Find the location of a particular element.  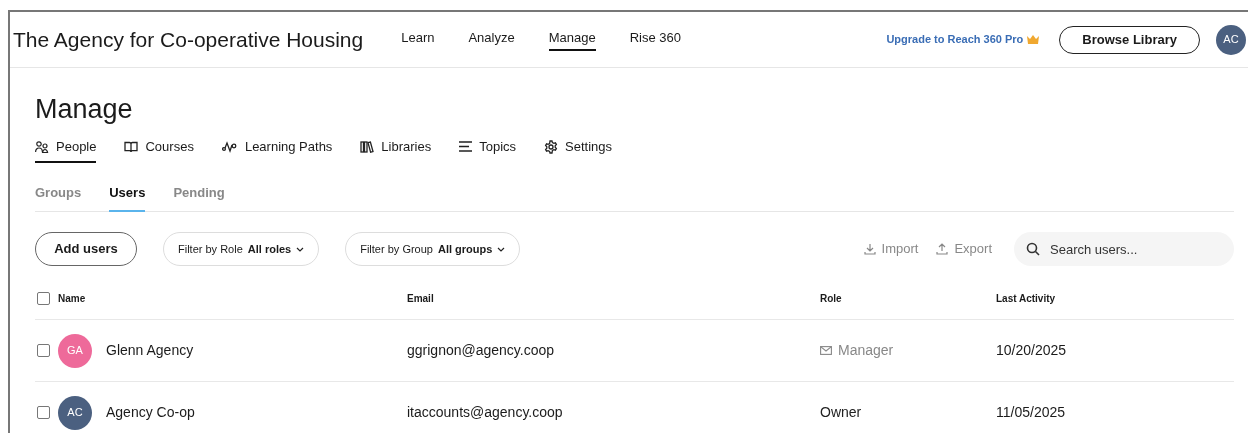

path-icon is located at coordinates (229, 146).